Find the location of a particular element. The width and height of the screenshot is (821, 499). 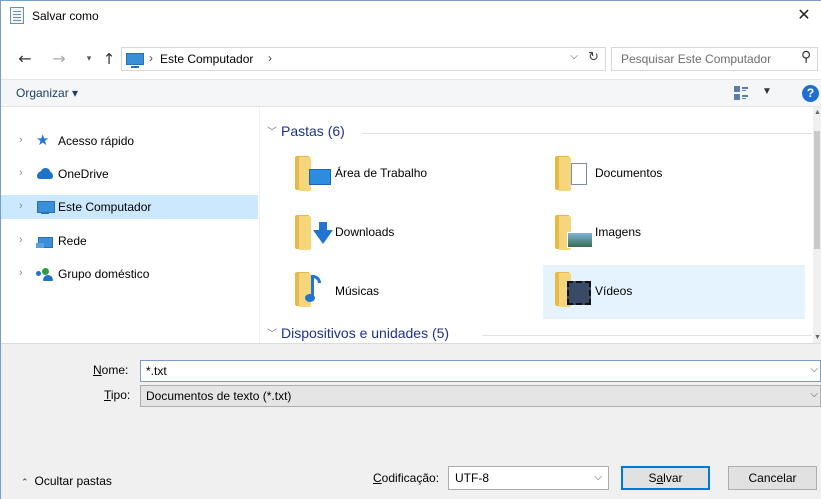

sidebar-item-este-computador: › Este Computador is located at coordinates (129, 207).